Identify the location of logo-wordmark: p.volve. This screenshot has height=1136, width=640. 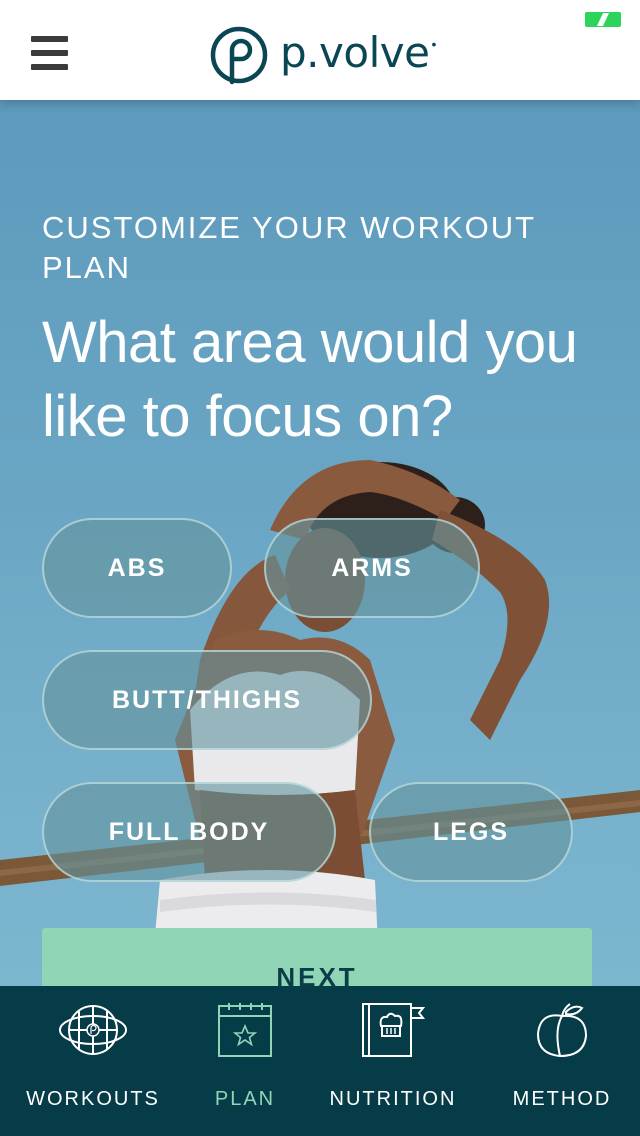
(355, 52).